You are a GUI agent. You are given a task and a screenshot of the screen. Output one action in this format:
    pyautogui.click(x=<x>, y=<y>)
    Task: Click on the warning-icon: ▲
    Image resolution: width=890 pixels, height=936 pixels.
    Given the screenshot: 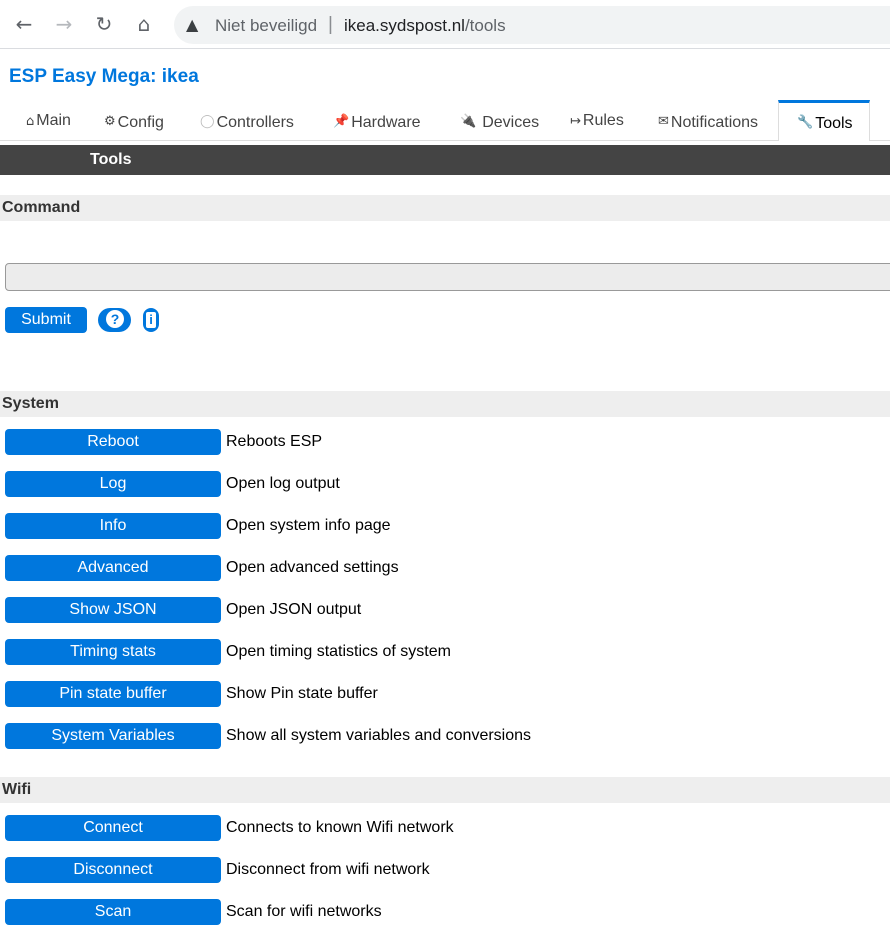 What is the action you would take?
    pyautogui.click(x=192, y=24)
    